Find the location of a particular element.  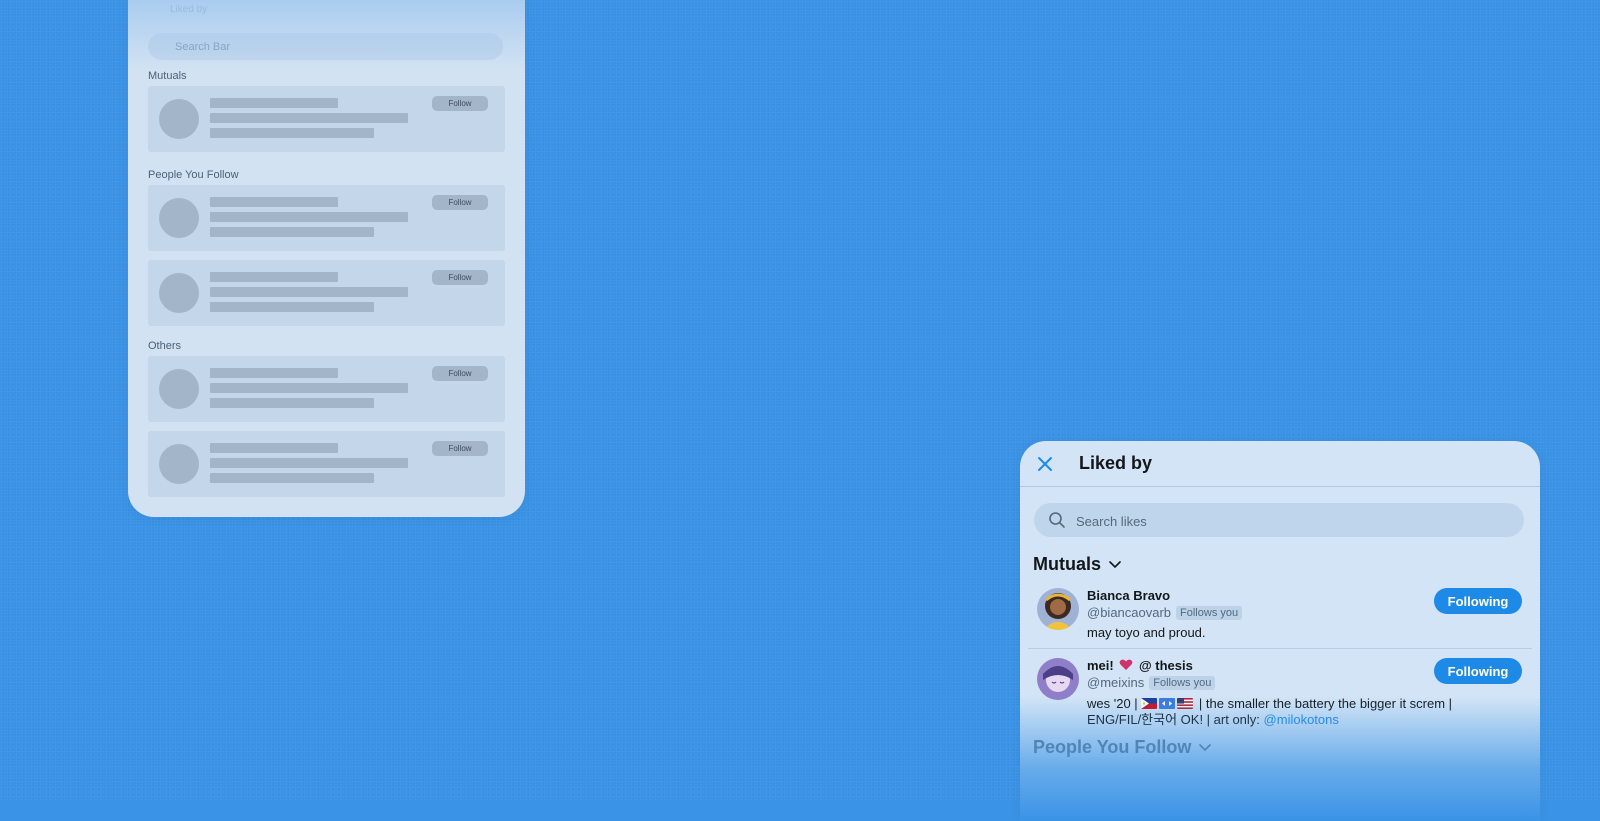

korea-flag-icon is located at coordinates (1167, 703).